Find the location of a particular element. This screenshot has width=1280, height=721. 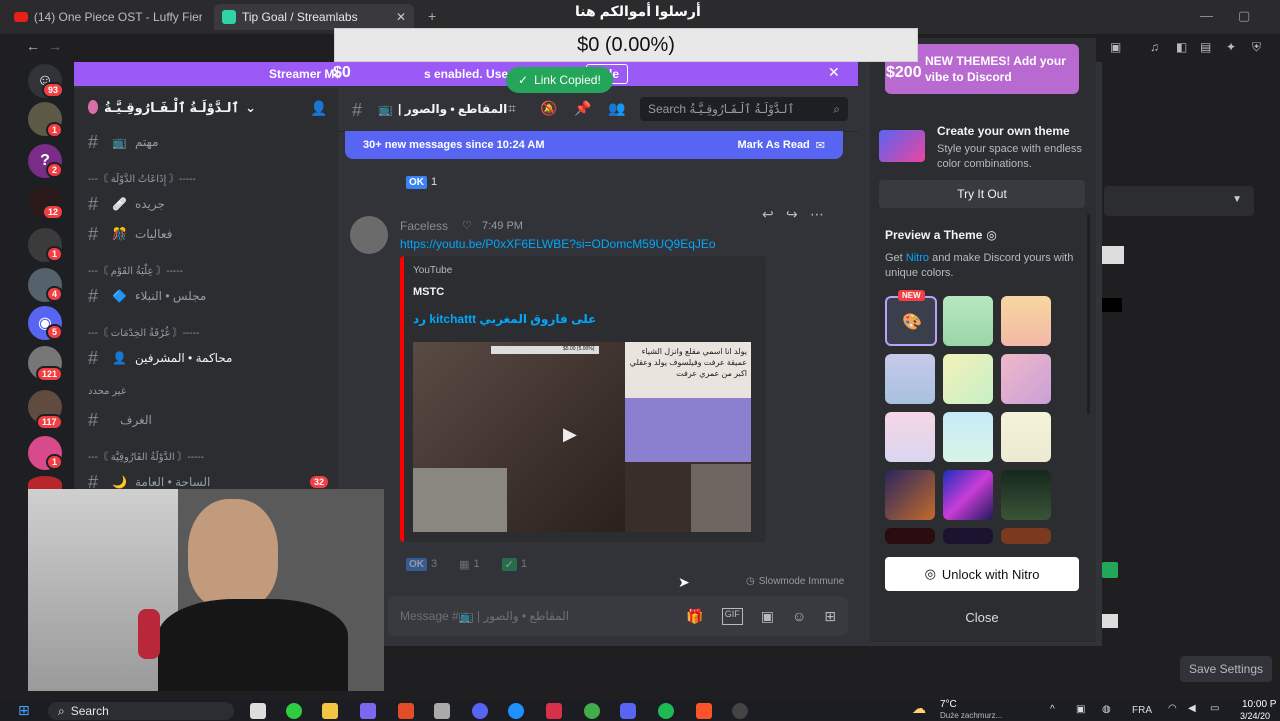

discord-taskbar-icon is located at coordinates (628, 711).